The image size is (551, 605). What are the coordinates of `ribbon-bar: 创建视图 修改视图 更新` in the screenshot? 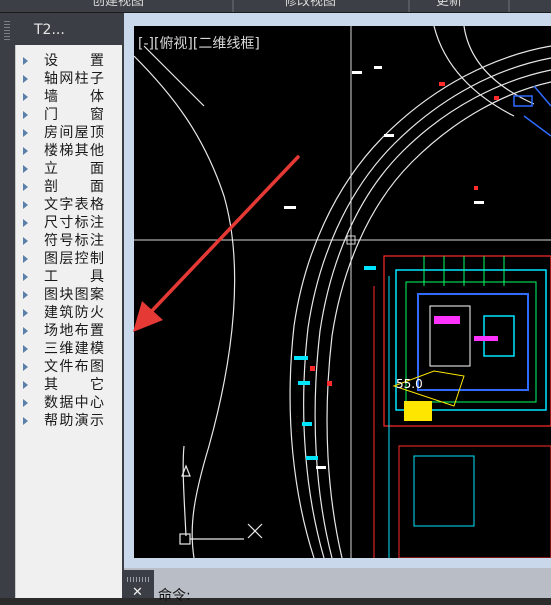 It's located at (275, 6).